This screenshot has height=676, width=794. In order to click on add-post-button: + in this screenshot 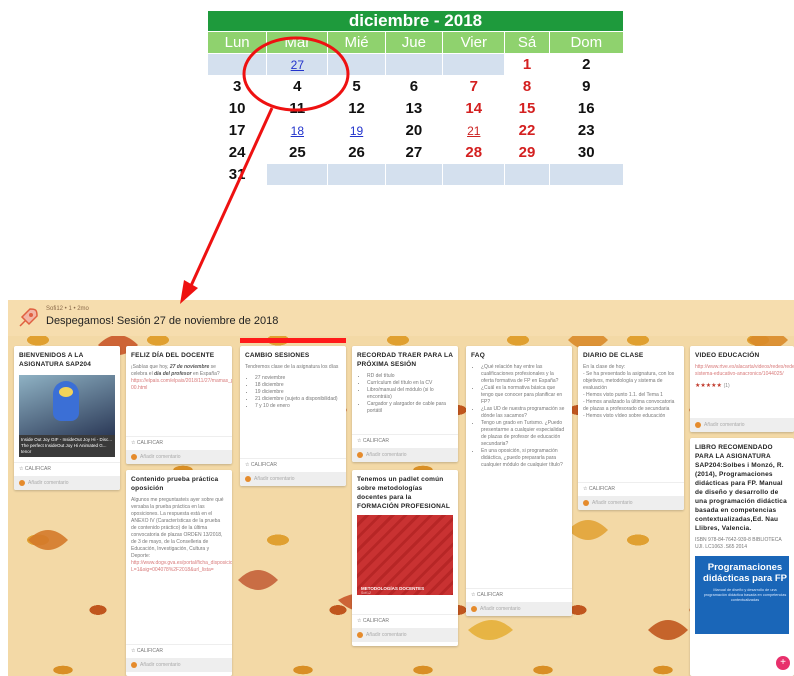, I will do `click(783, 663)`.